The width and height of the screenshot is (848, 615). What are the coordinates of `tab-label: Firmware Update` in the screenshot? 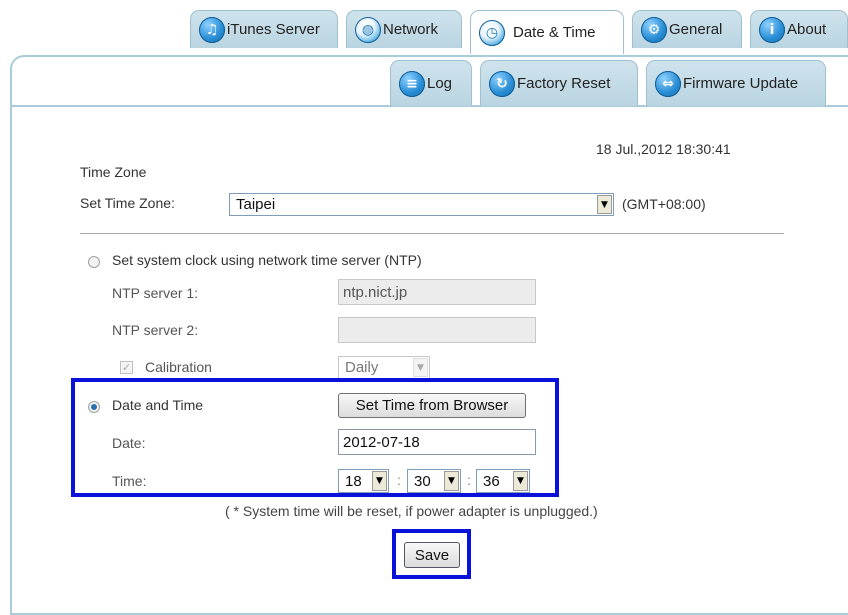 It's located at (741, 83).